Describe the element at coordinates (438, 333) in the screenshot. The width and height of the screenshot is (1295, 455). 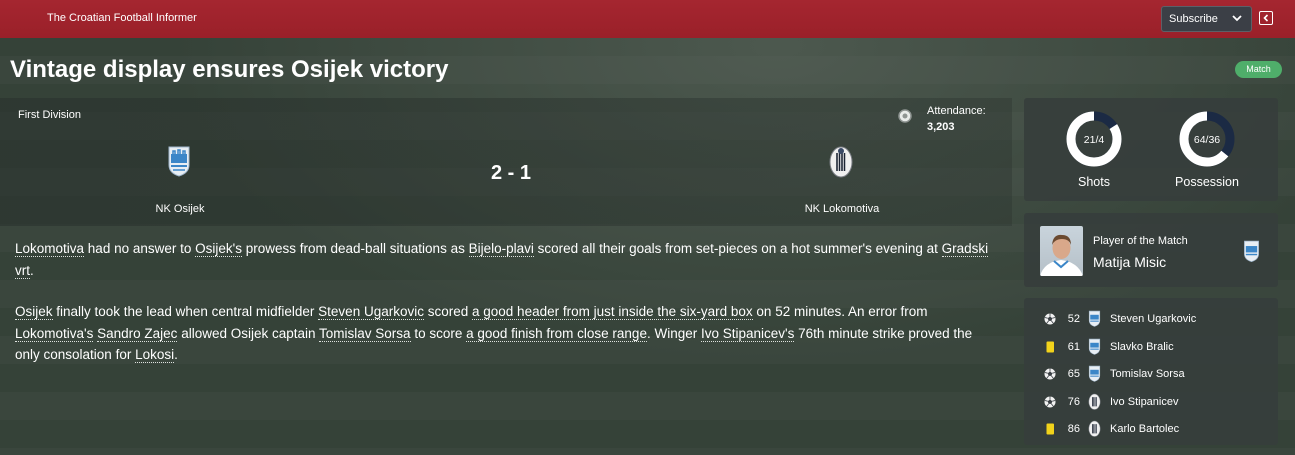
I see `article-text: to score` at that location.